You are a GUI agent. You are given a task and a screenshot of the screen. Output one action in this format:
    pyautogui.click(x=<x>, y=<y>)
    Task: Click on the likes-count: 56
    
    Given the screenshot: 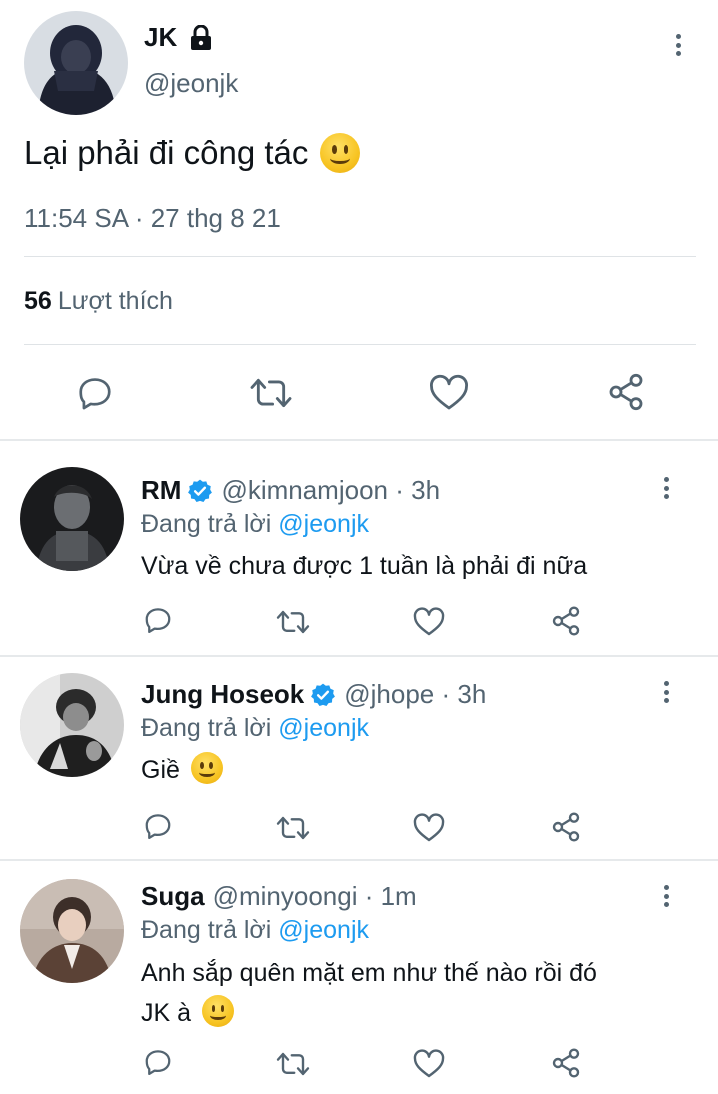 What is the action you would take?
    pyautogui.click(x=38, y=301)
    